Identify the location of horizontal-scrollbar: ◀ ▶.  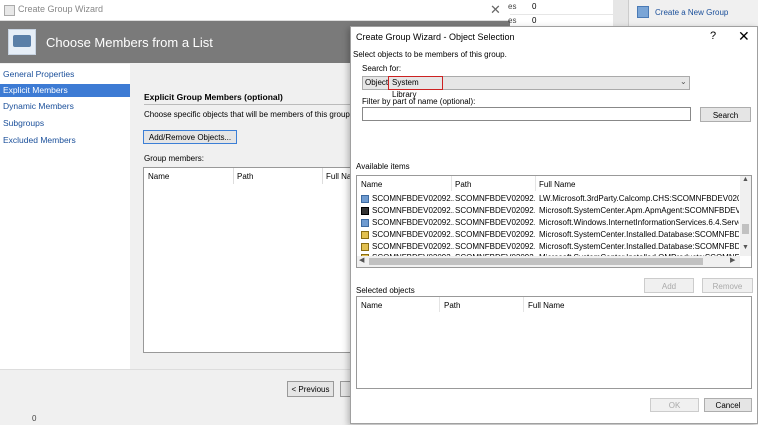
(548, 261).